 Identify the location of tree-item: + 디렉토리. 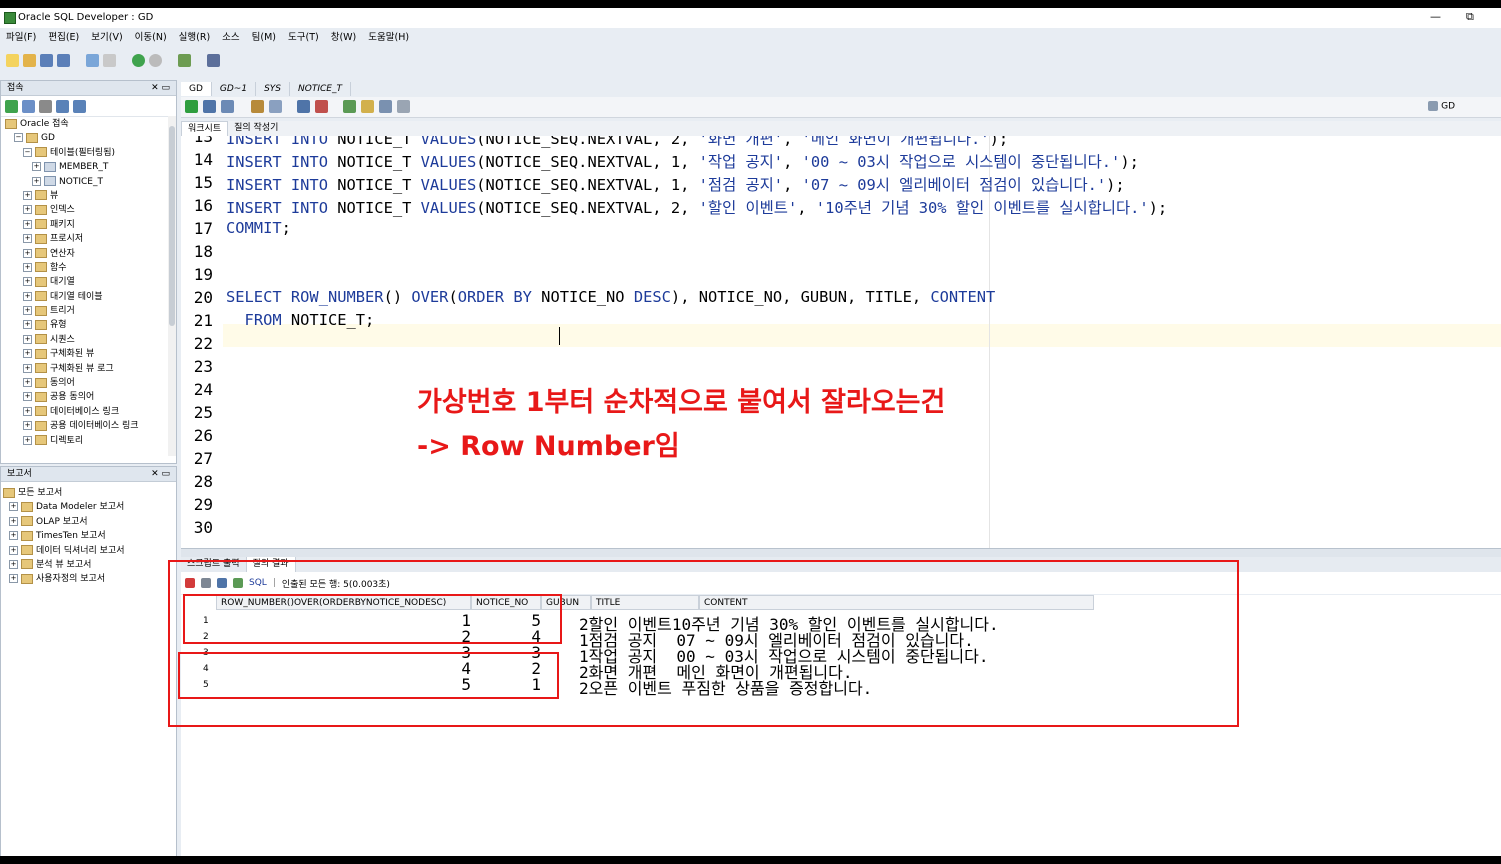
(88, 441).